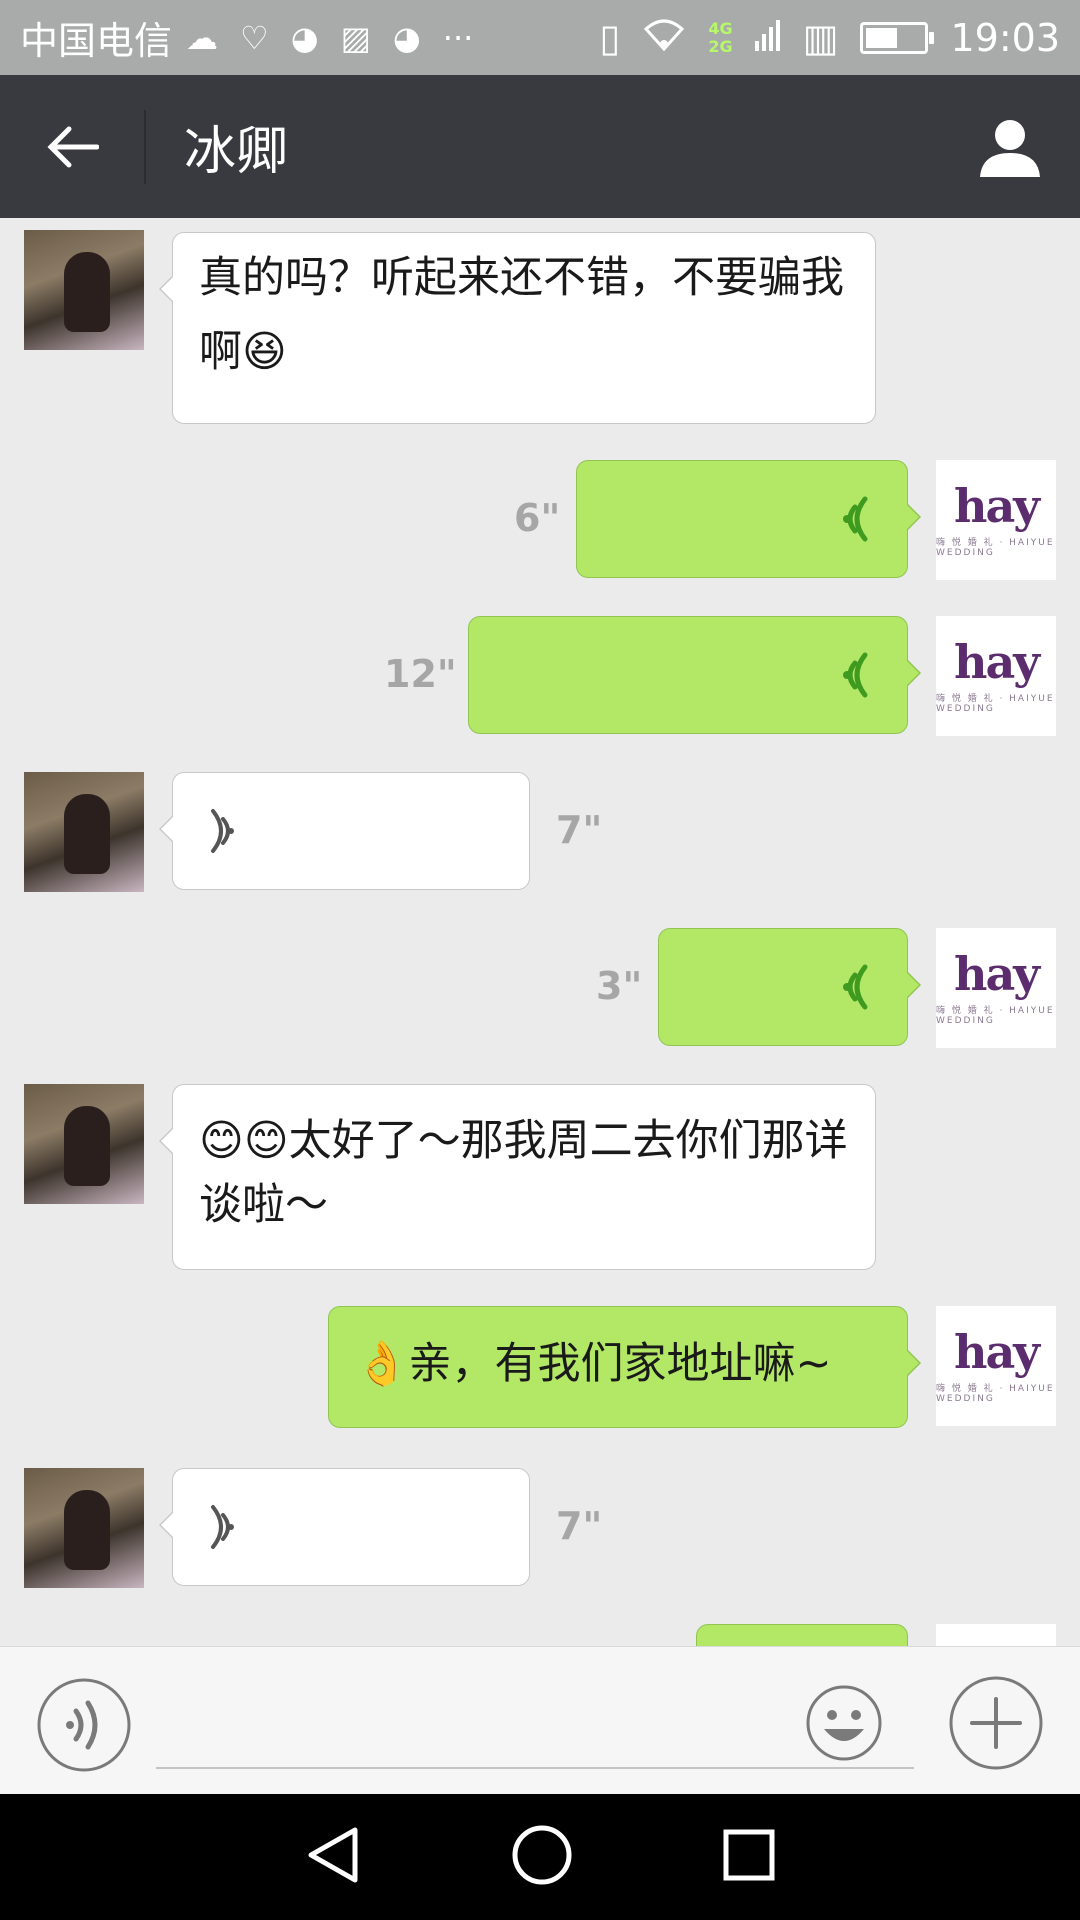  Describe the element at coordinates (996, 1635) in the screenshot. I see `my-avatar` at that location.